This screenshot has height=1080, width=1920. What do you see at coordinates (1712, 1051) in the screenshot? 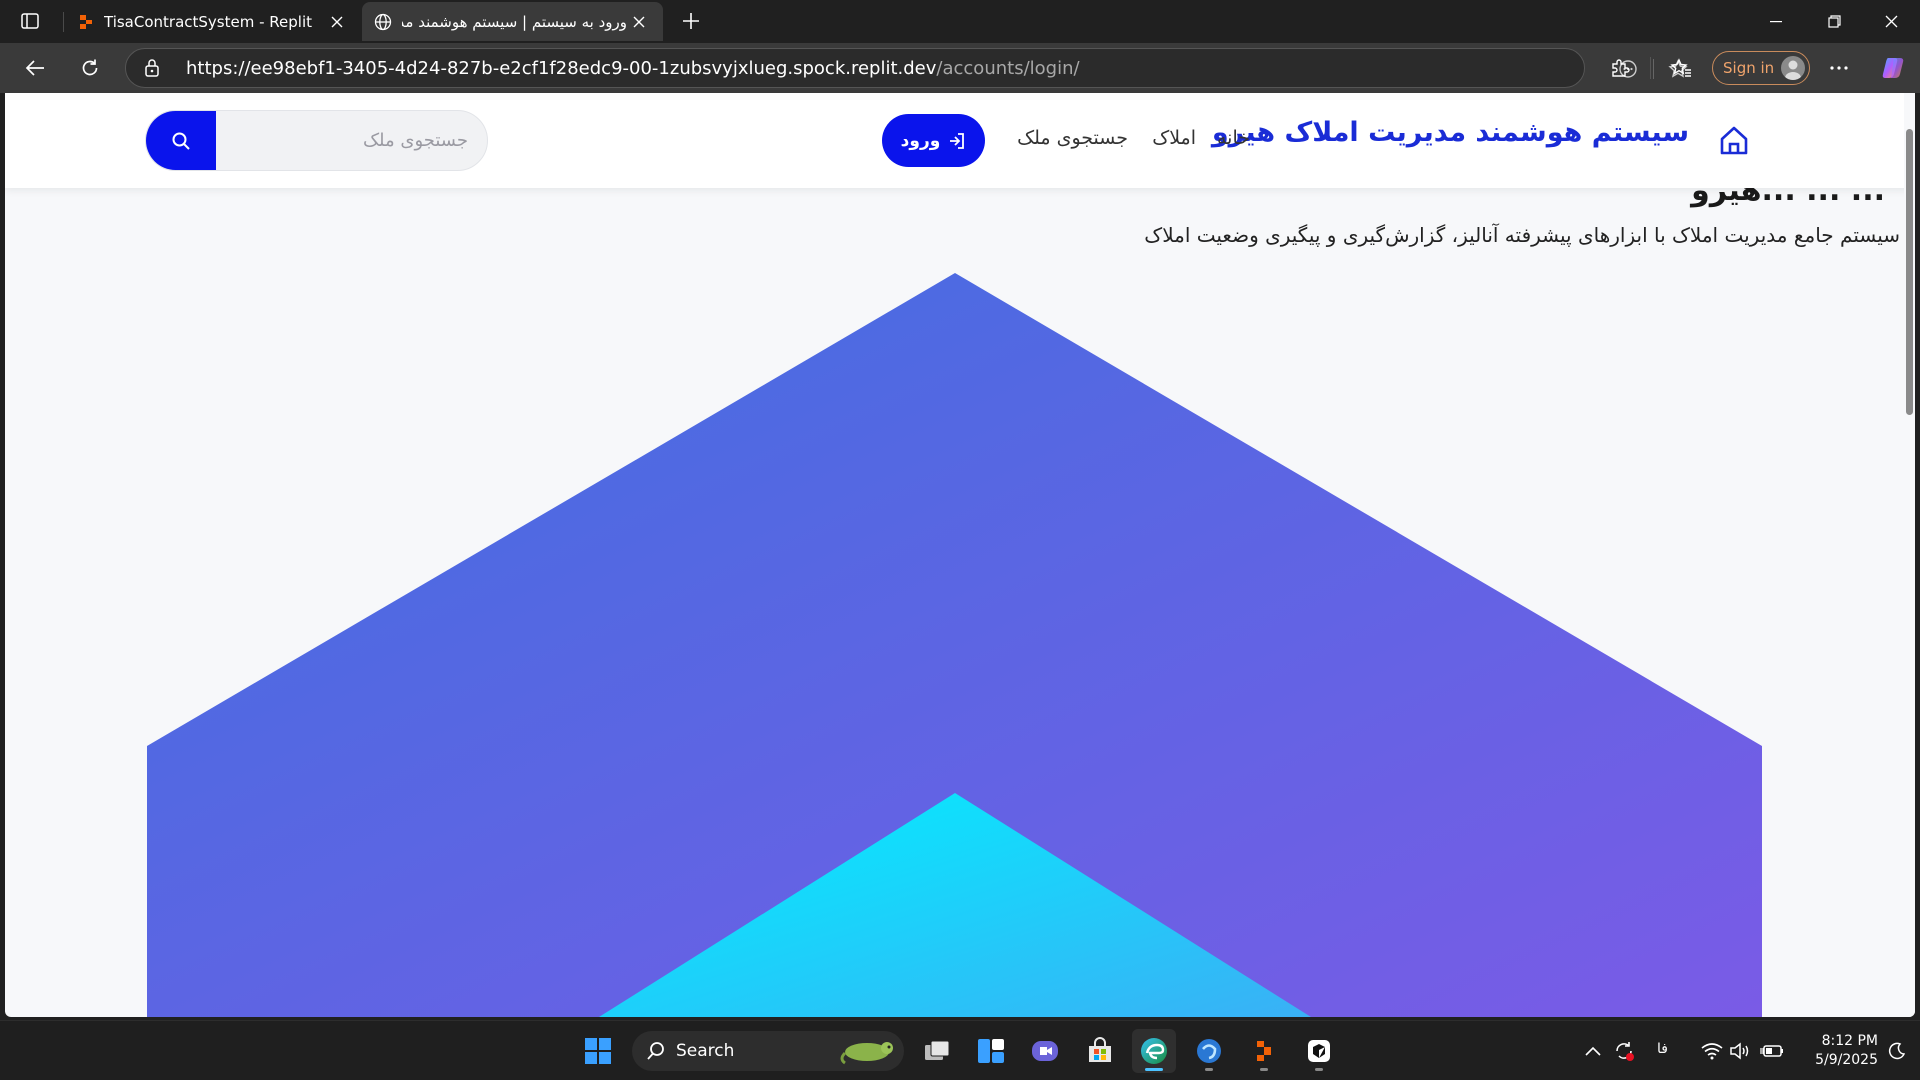
I see `wifi-icon` at bounding box center [1712, 1051].